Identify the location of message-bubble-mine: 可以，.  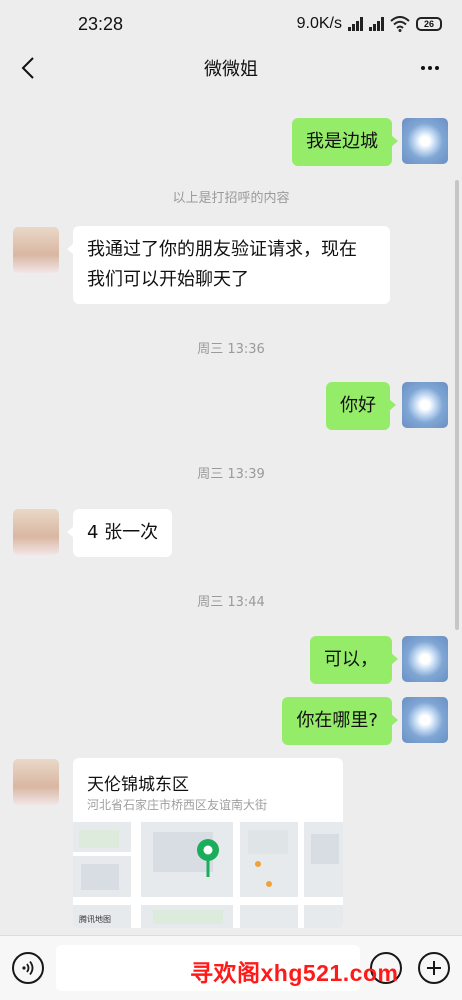
(354, 660).